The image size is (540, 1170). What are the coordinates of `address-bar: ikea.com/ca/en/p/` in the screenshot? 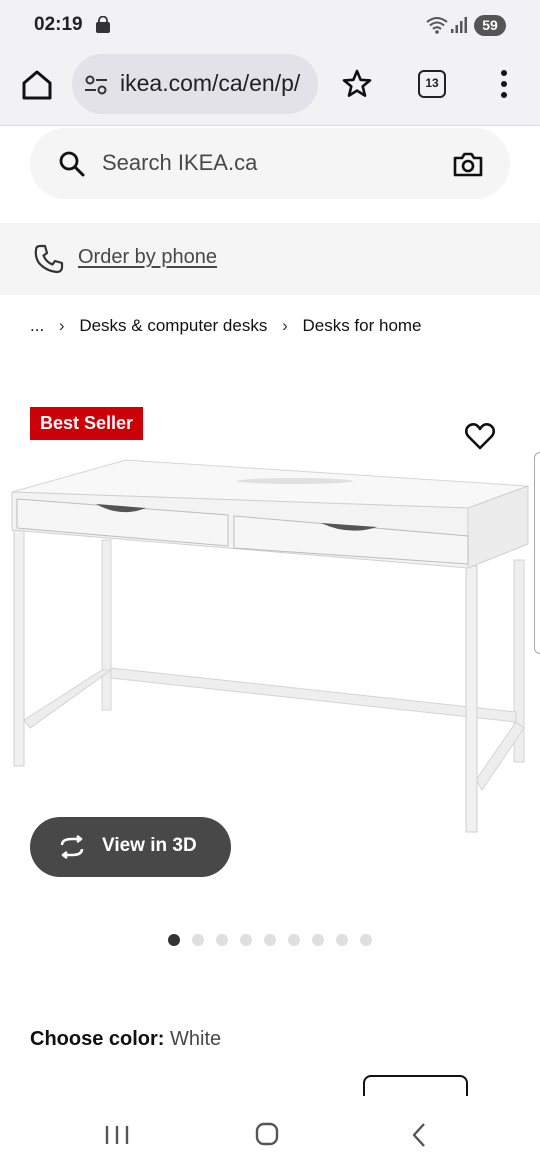 It's located at (195, 84).